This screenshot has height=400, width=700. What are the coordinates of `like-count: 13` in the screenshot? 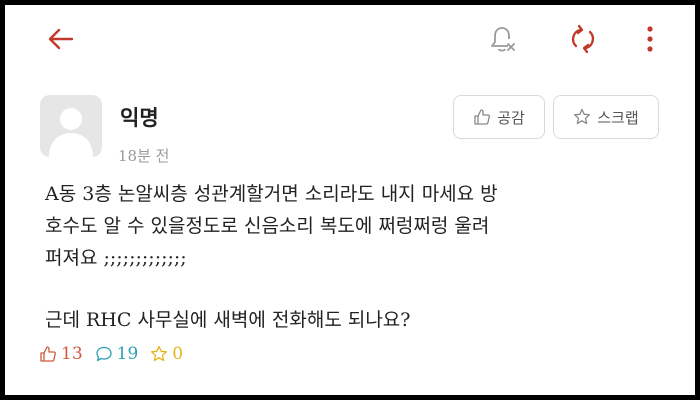 It's located at (72, 354).